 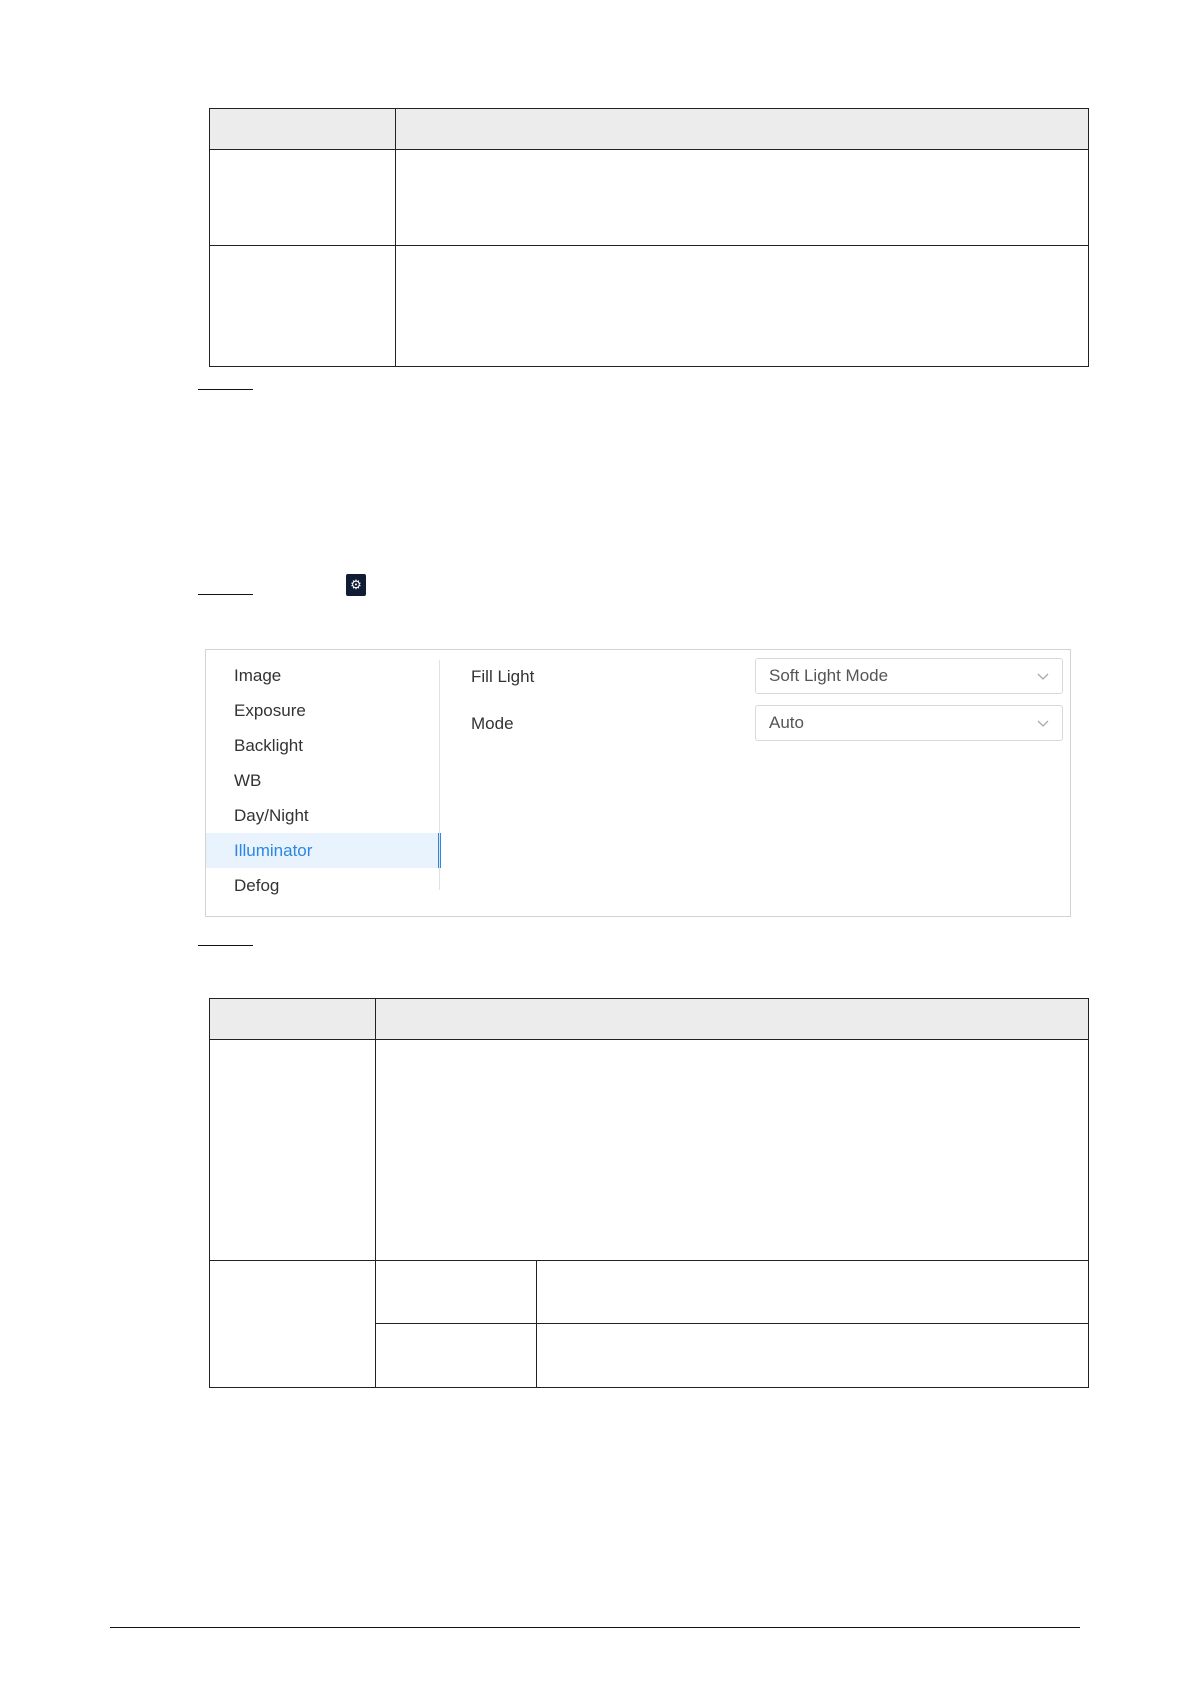 I want to click on gear-icon: ⚙, so click(x=356, y=585).